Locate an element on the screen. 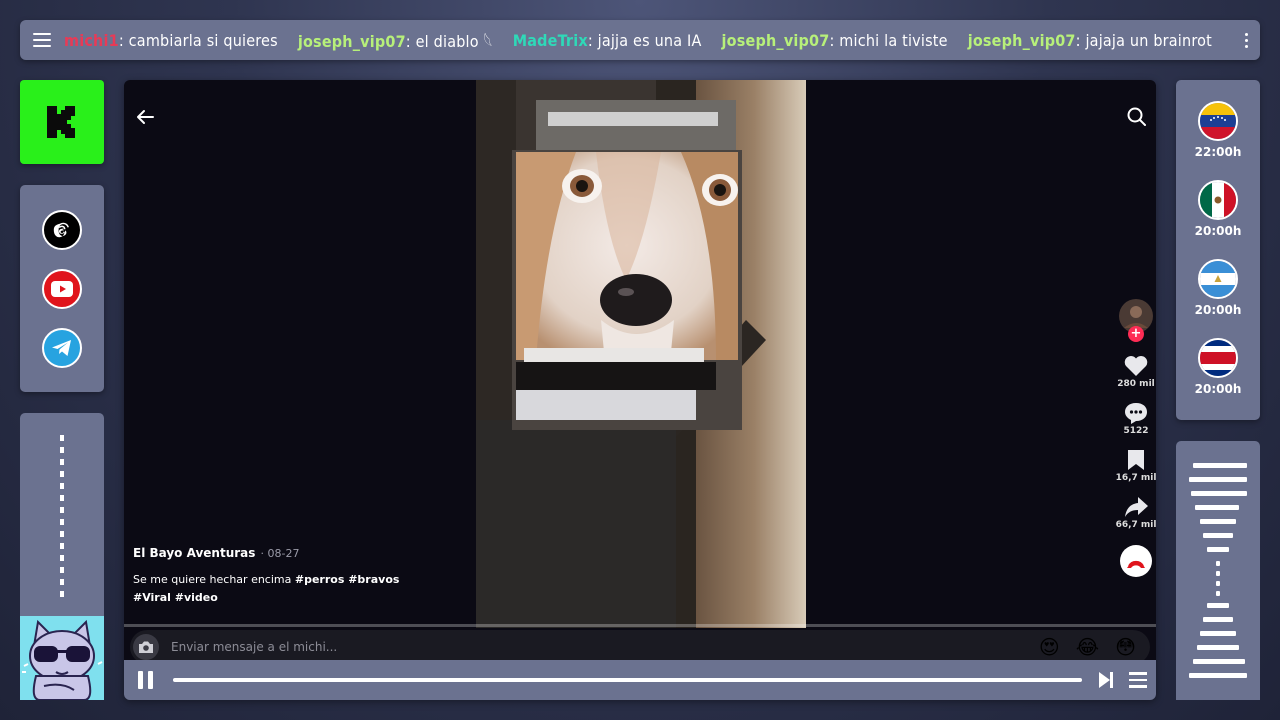  hamburger-menu-icon is located at coordinates (42, 40).